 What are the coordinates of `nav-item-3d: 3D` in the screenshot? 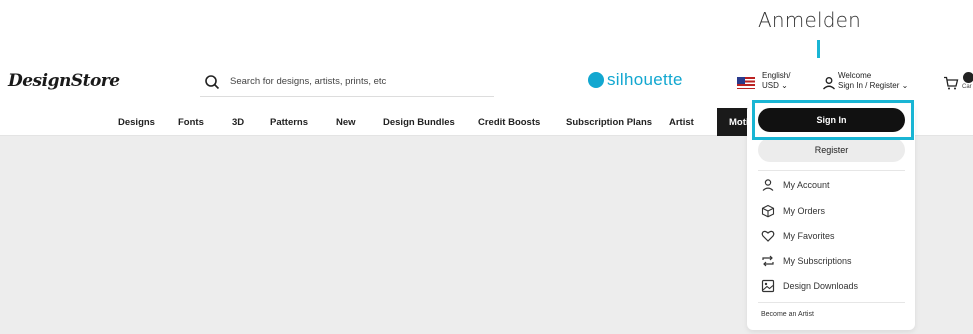 It's located at (238, 122).